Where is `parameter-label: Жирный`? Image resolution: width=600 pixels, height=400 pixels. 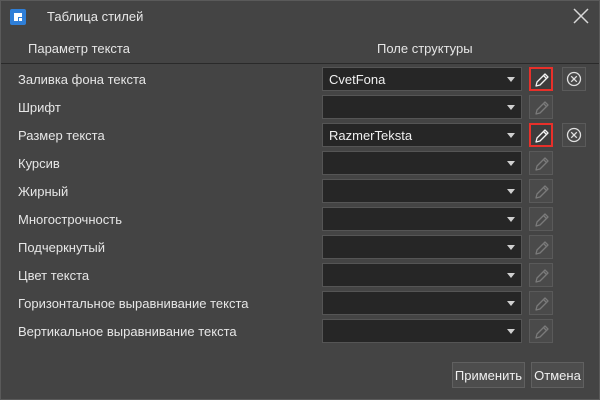 parameter-label: Жирный is located at coordinates (43, 191).